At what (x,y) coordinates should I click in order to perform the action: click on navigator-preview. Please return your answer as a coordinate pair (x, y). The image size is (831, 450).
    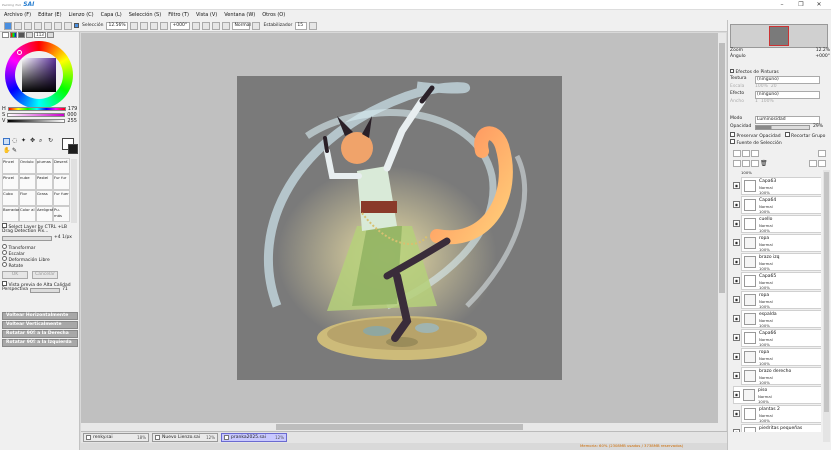
    Looking at the image, I should click on (779, 36).